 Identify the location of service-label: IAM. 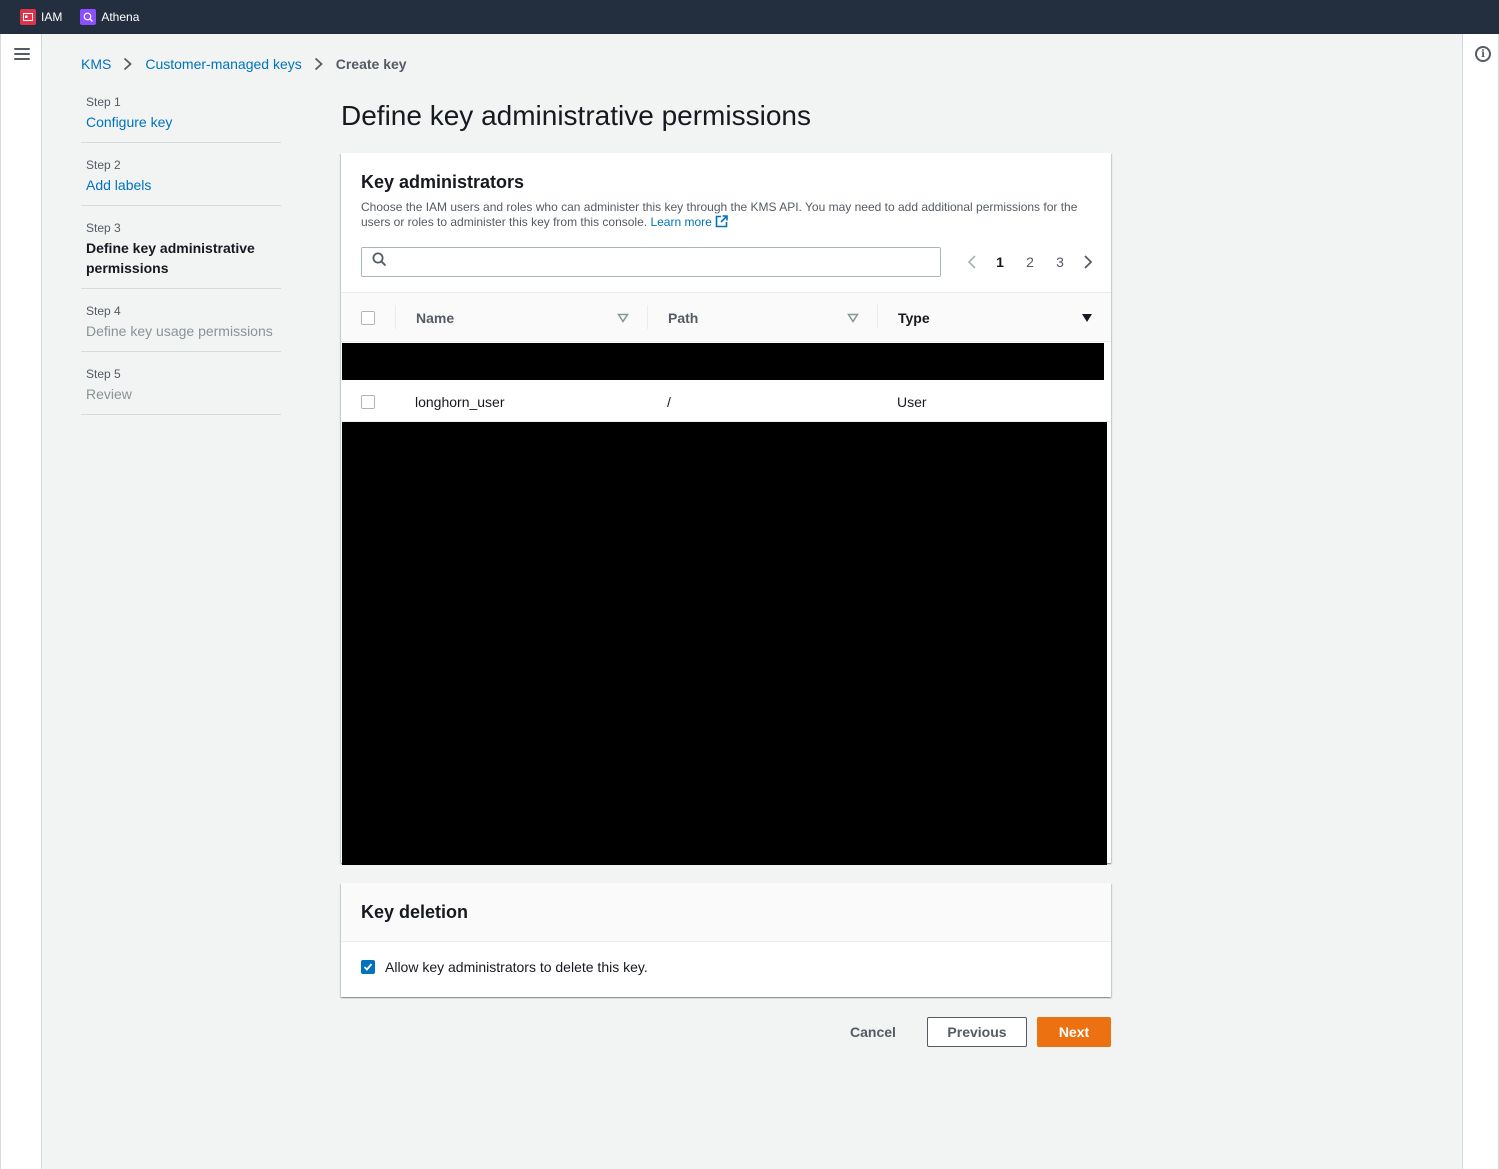
(52, 17).